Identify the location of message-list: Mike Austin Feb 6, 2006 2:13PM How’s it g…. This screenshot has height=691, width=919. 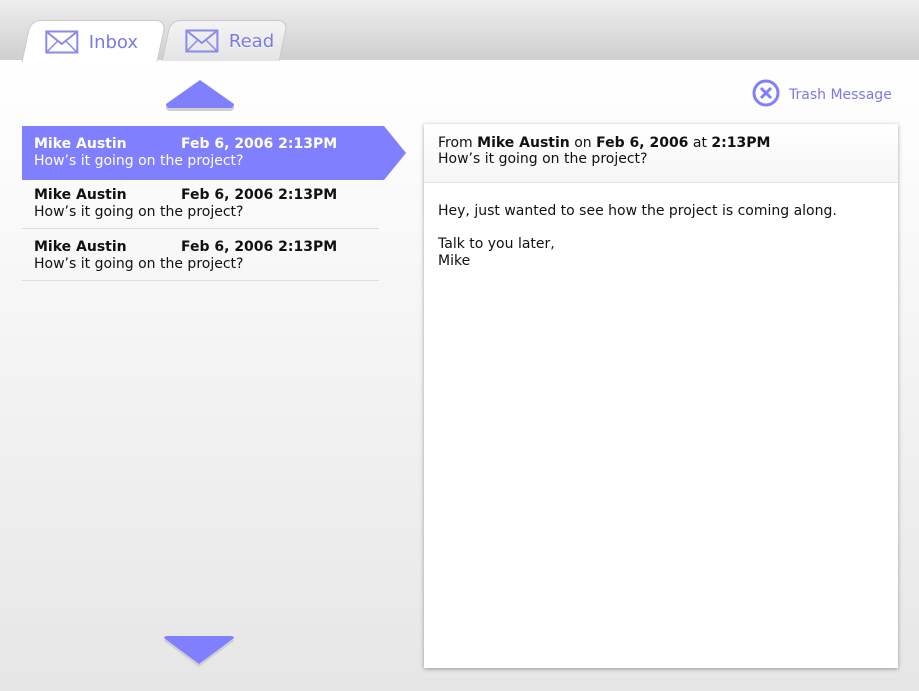
(214, 203).